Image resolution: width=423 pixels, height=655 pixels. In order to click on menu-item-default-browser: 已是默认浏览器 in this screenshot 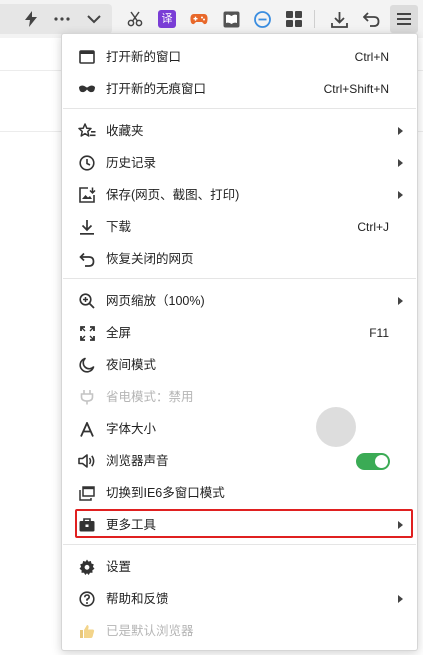, I will do `click(239, 631)`.